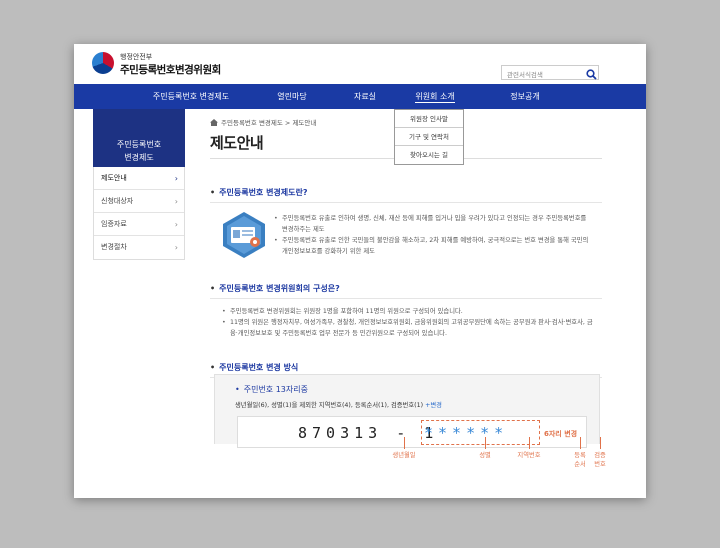  I want to click on rrn-title: • 주민번호 13자리중, so click(271, 389).